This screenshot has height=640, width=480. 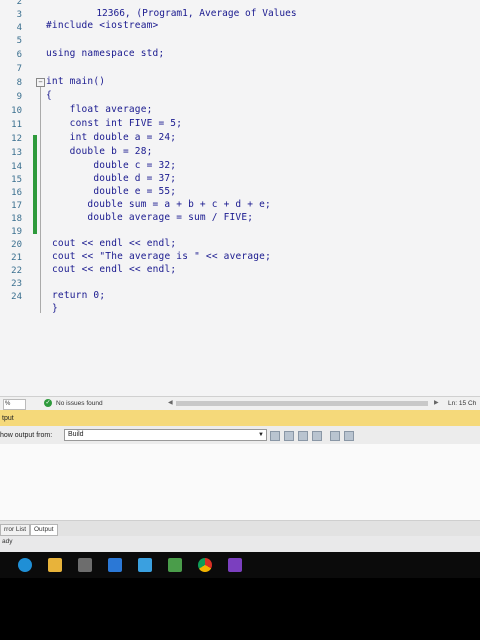 What do you see at coordinates (102, 25) in the screenshot?
I see `code-line: #include <iostream>` at bounding box center [102, 25].